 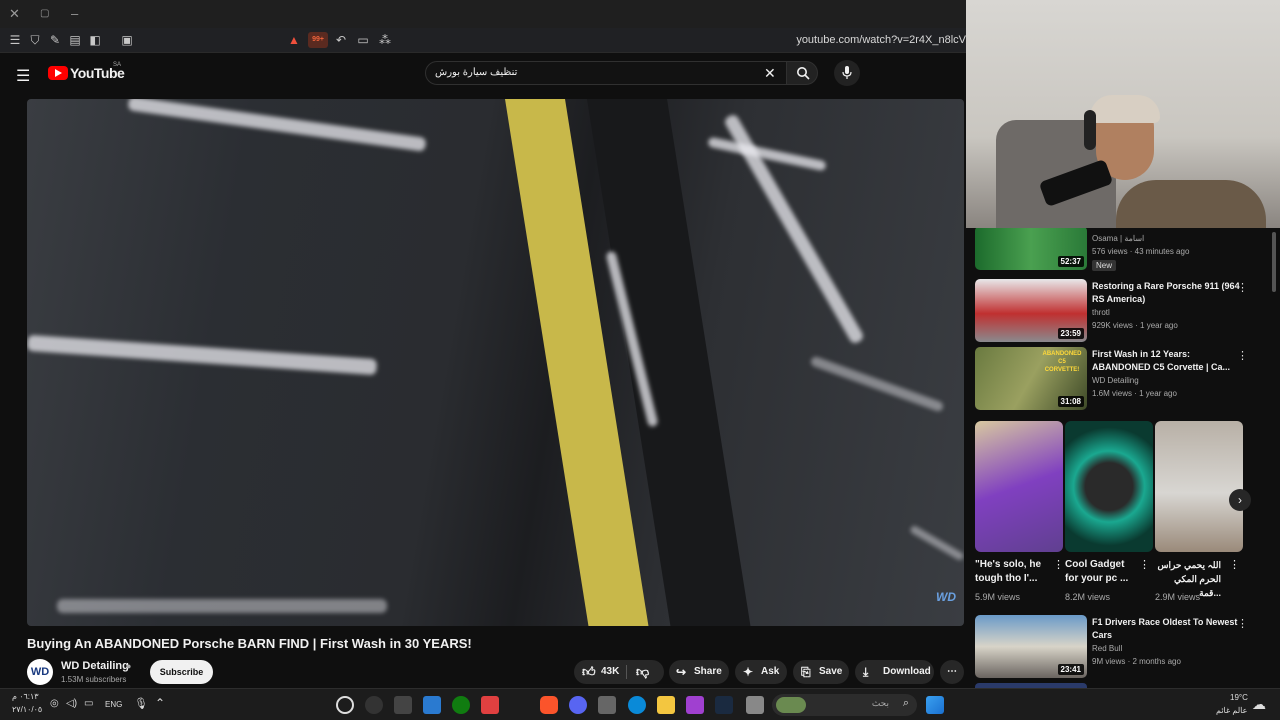 What do you see at coordinates (14, 14) in the screenshot?
I see `close-tab-icon: ✕` at bounding box center [14, 14].